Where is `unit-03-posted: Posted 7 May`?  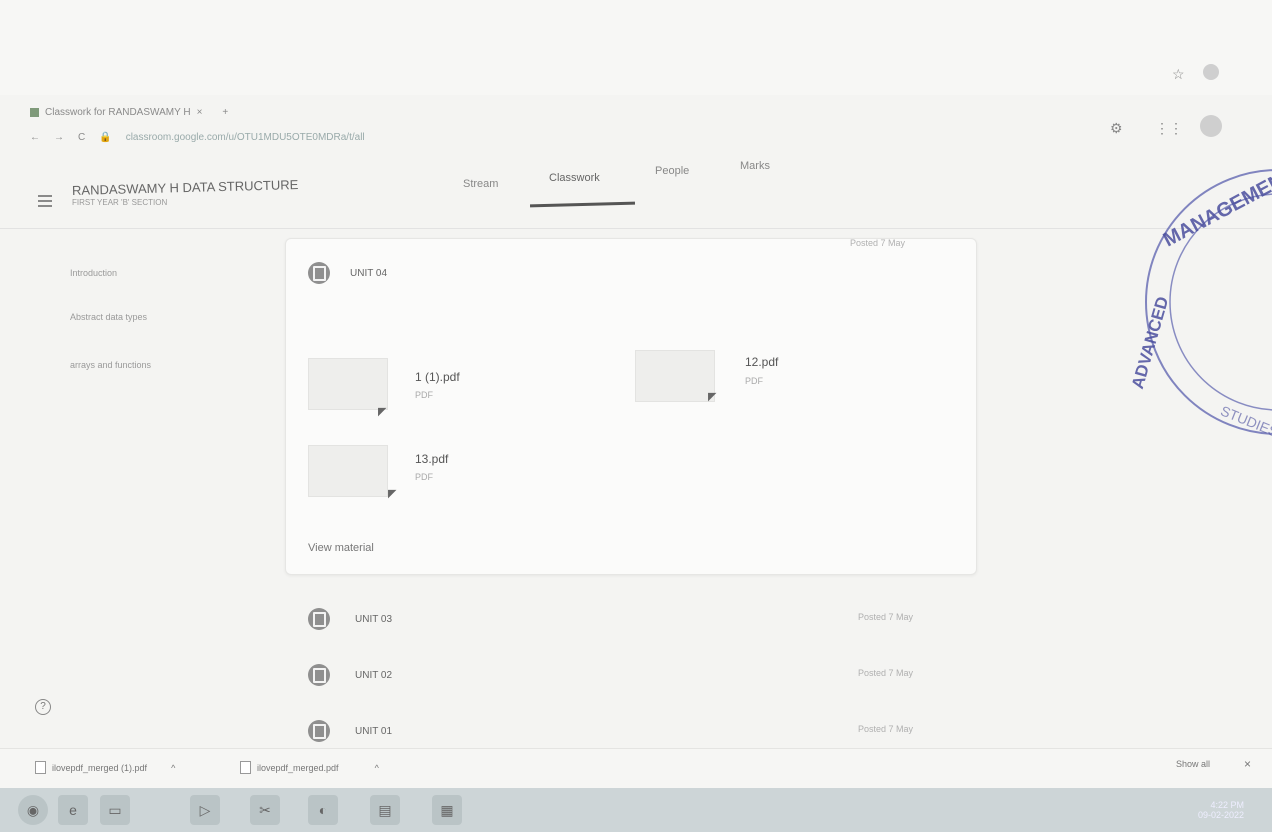
unit-03-posted: Posted 7 May is located at coordinates (886, 617).